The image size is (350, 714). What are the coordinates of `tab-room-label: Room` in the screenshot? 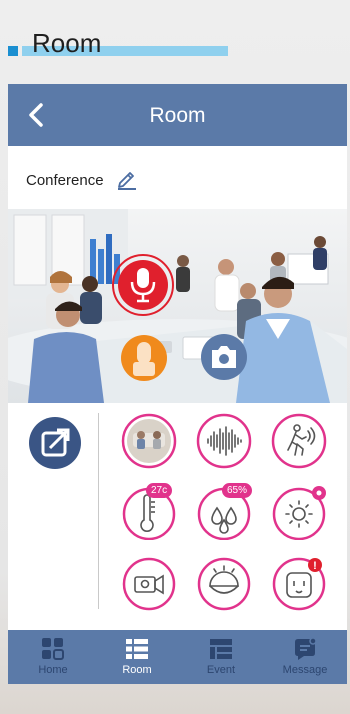 It's located at (137, 670).